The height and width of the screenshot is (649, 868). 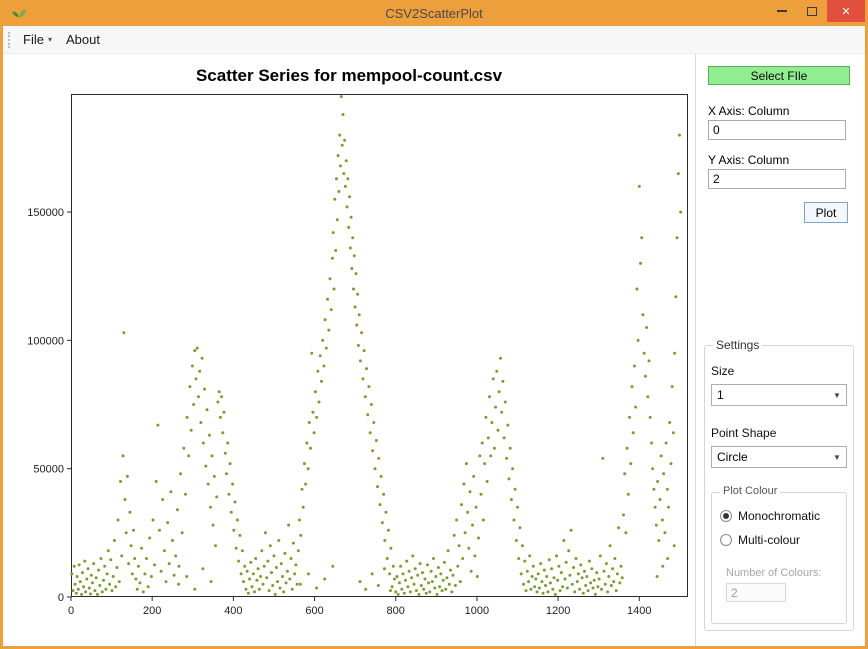 I want to click on size-label: Size, so click(x=723, y=371).